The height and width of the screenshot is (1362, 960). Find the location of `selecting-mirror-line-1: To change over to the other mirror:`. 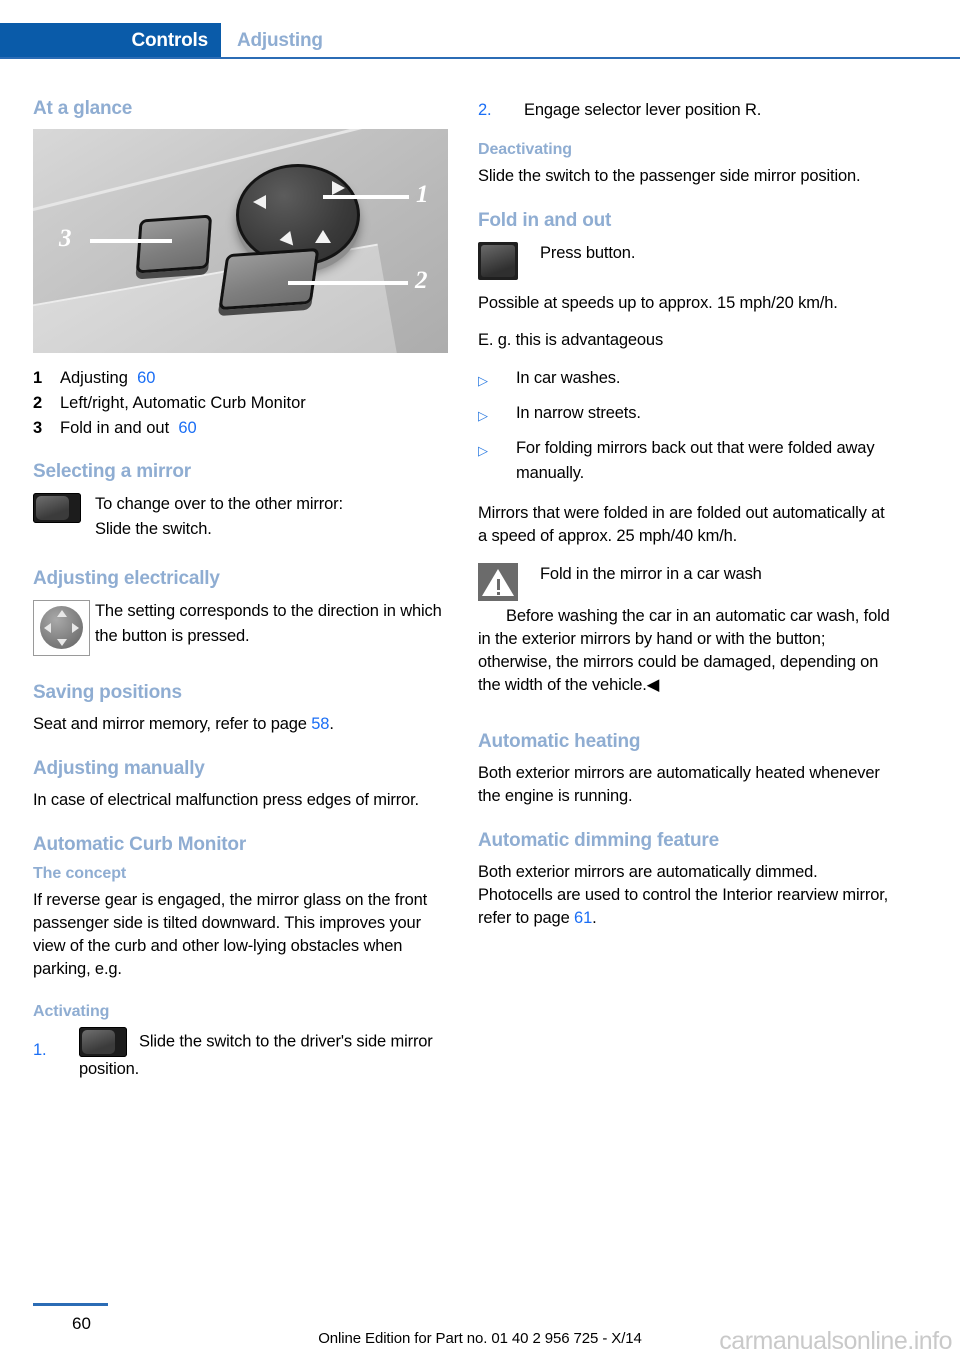

selecting-mirror-line-1: To change over to the other mirror: is located at coordinates (219, 504).